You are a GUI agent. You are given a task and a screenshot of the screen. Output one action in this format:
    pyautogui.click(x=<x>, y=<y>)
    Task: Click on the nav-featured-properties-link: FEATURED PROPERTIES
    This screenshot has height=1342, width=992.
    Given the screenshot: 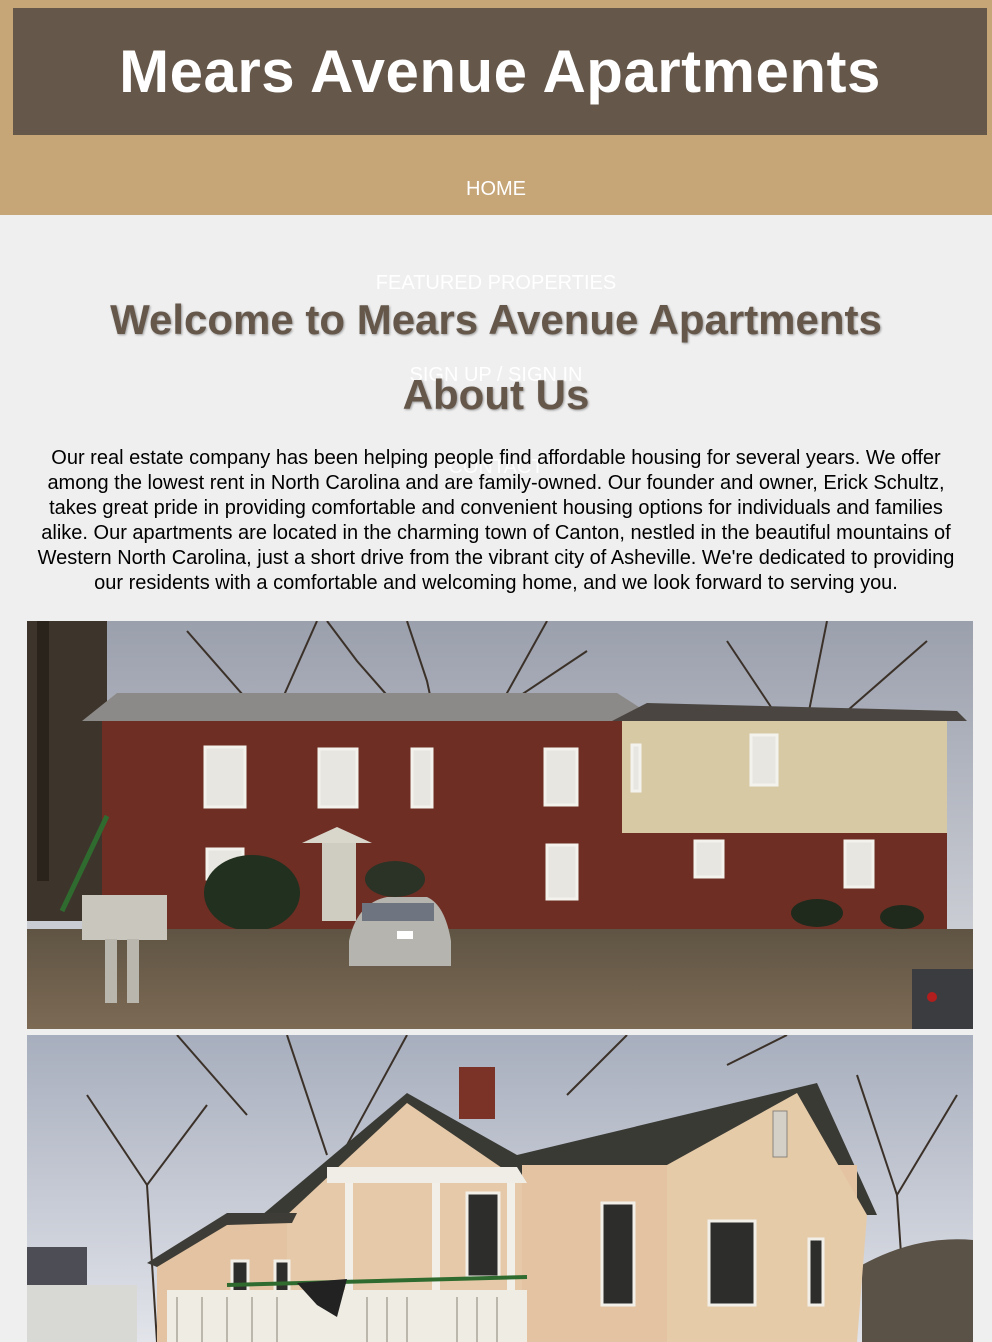 What is the action you would take?
    pyautogui.click(x=496, y=283)
    